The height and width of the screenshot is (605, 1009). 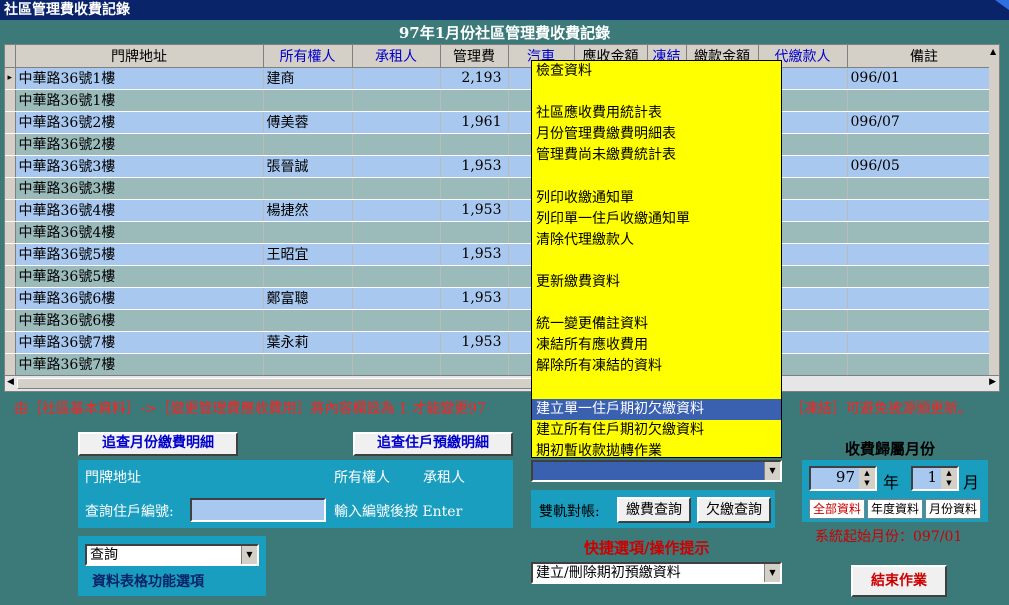 What do you see at coordinates (10, 78) in the screenshot?
I see `row-selector: ▸` at bounding box center [10, 78].